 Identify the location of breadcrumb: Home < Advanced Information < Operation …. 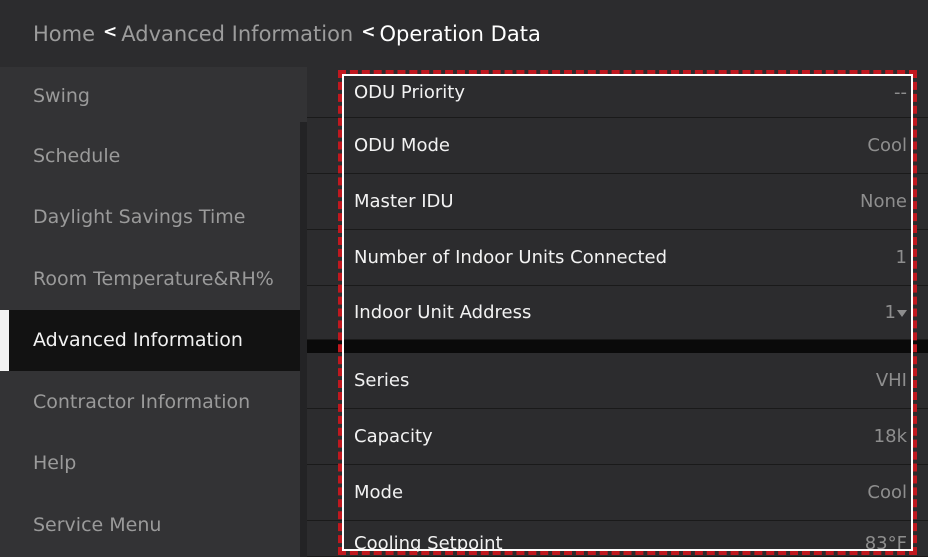
(464, 33).